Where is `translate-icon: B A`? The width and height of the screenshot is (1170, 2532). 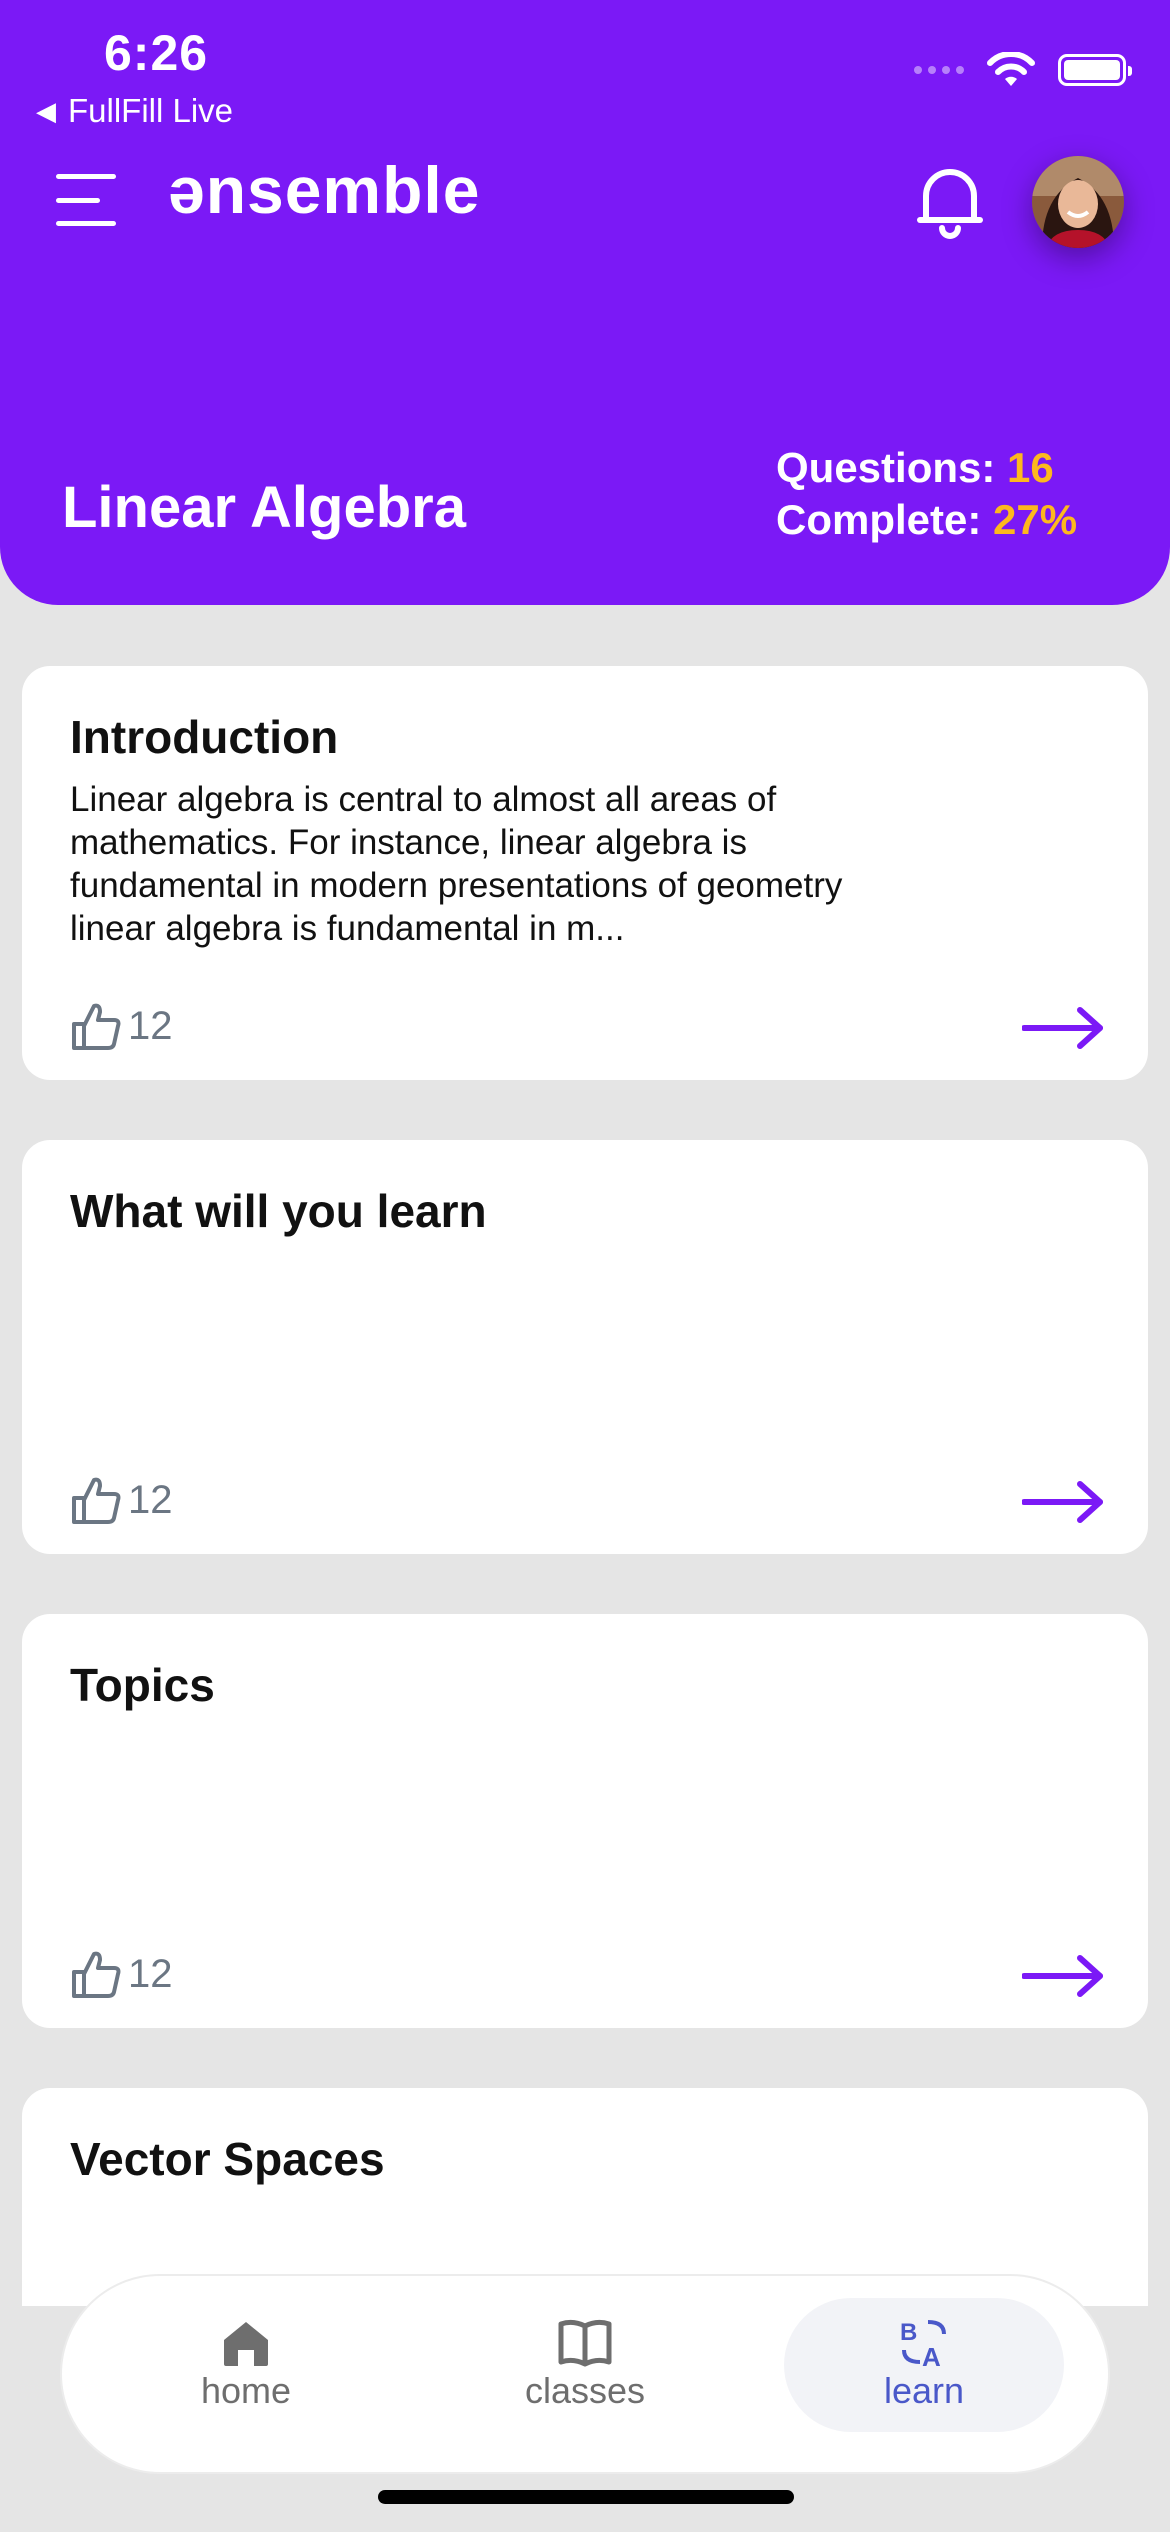
translate-icon: B A is located at coordinates (923, 2343).